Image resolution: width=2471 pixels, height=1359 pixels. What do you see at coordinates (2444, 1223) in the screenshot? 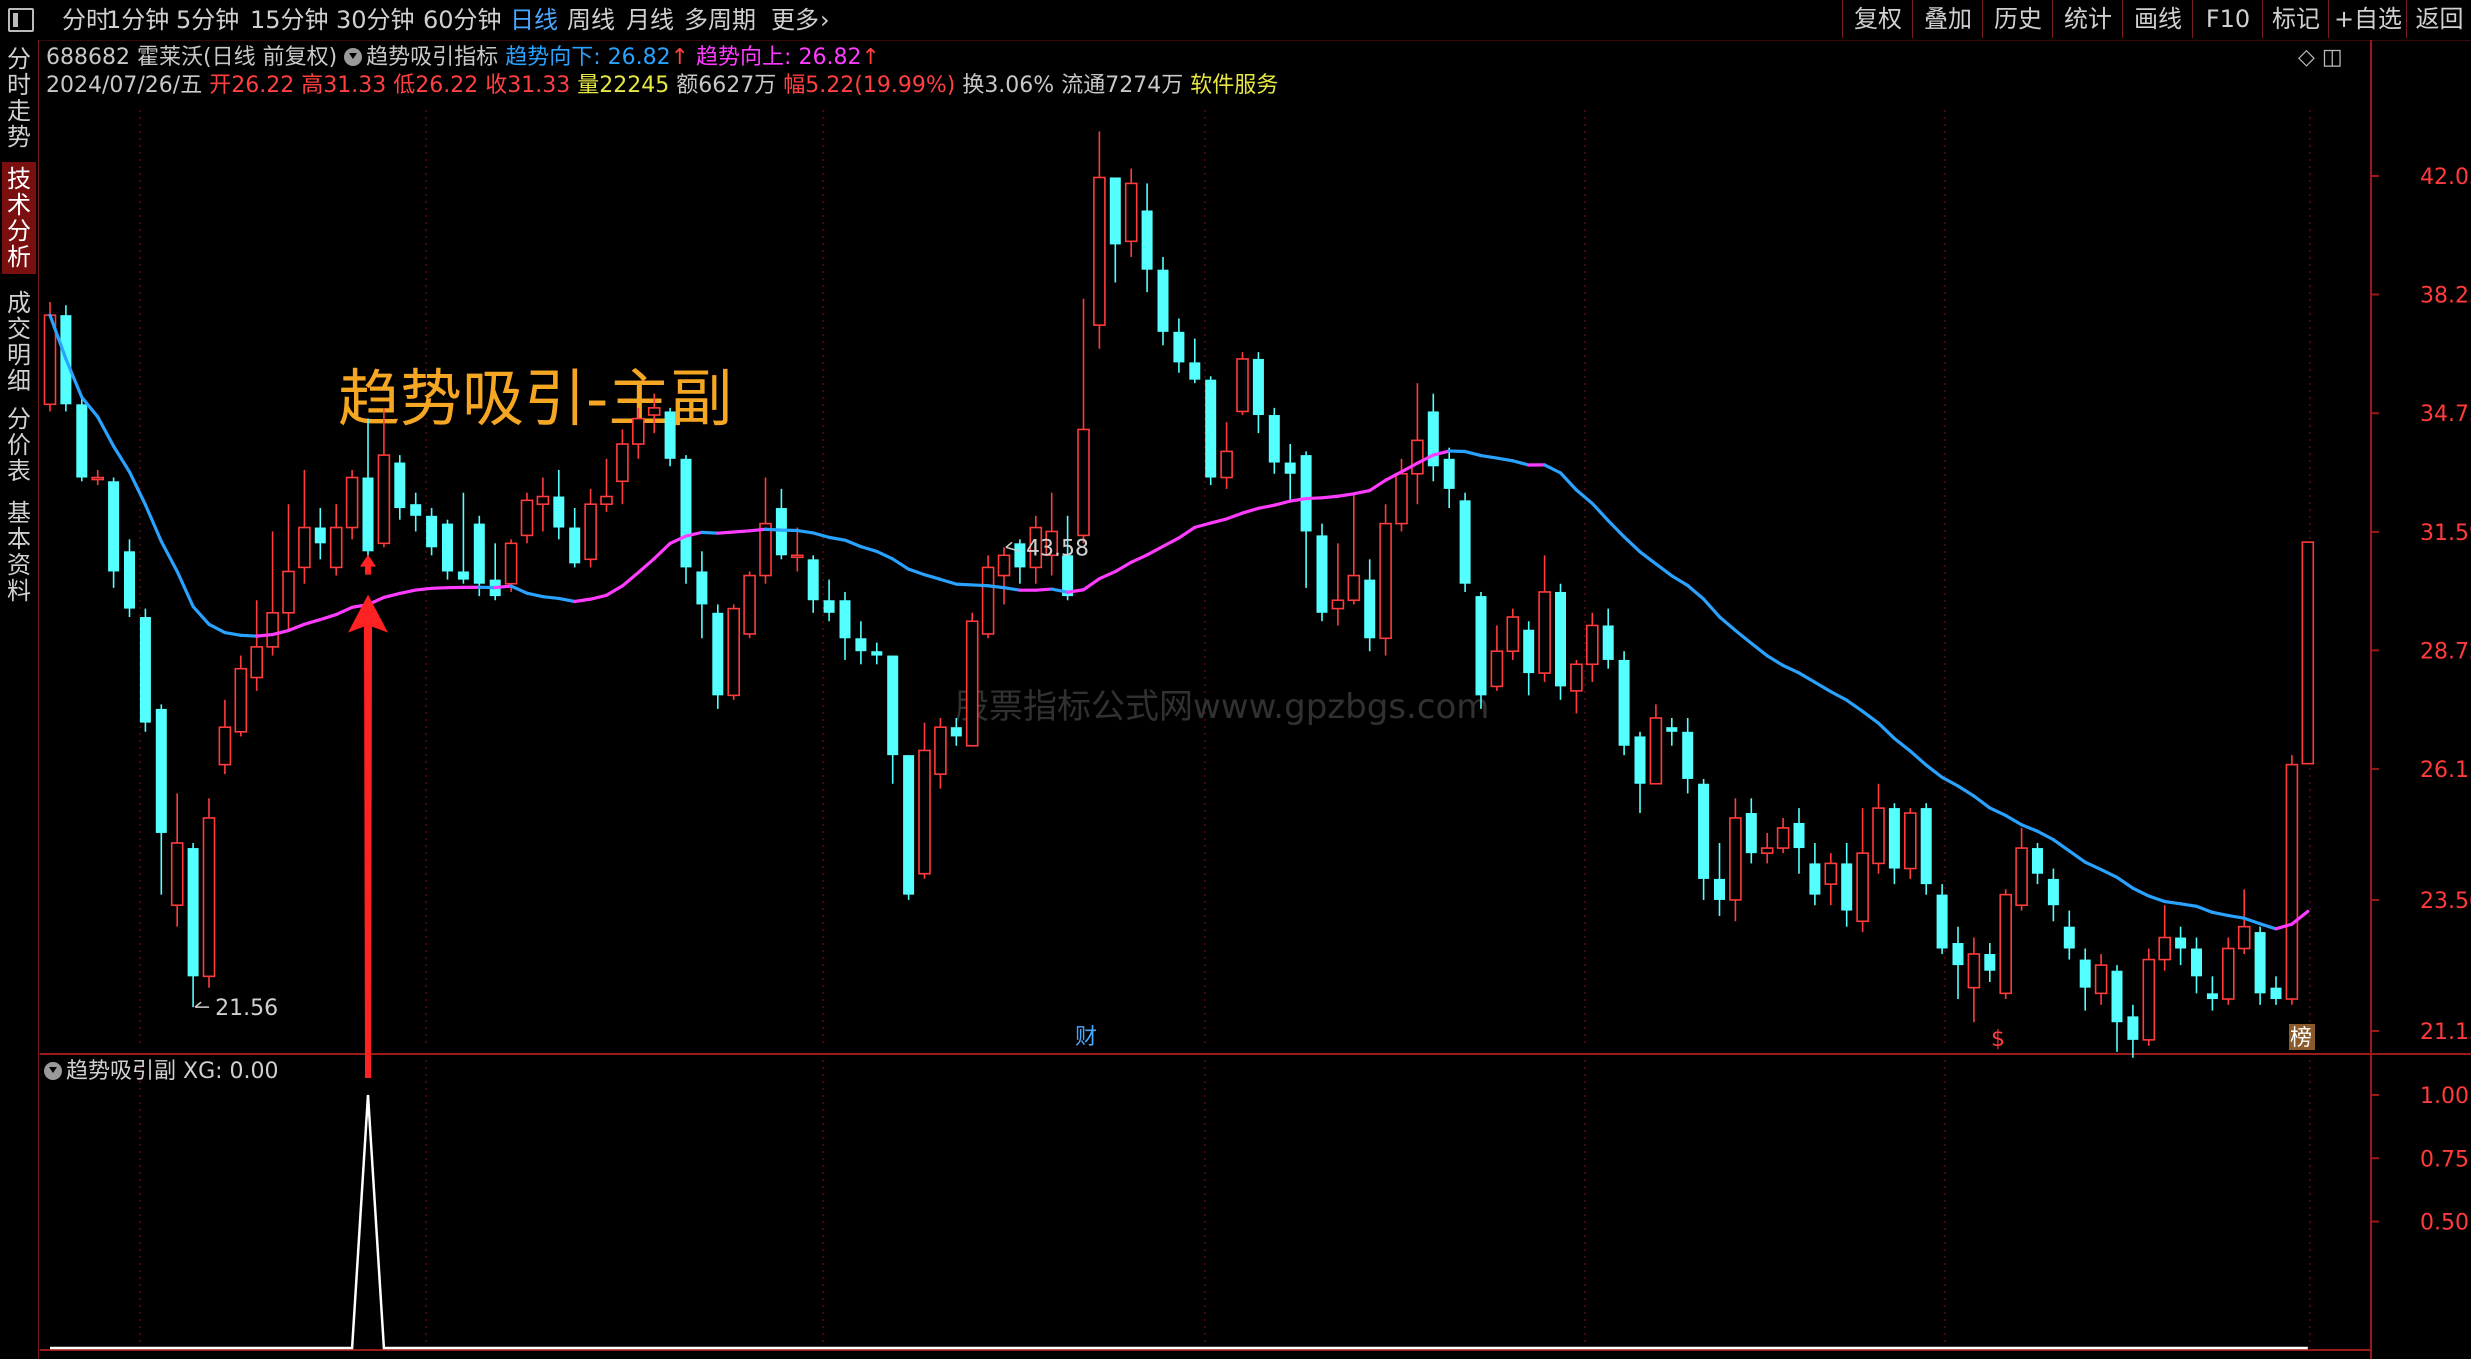
I see `sub-y-tick-label: 0.50` at bounding box center [2444, 1223].